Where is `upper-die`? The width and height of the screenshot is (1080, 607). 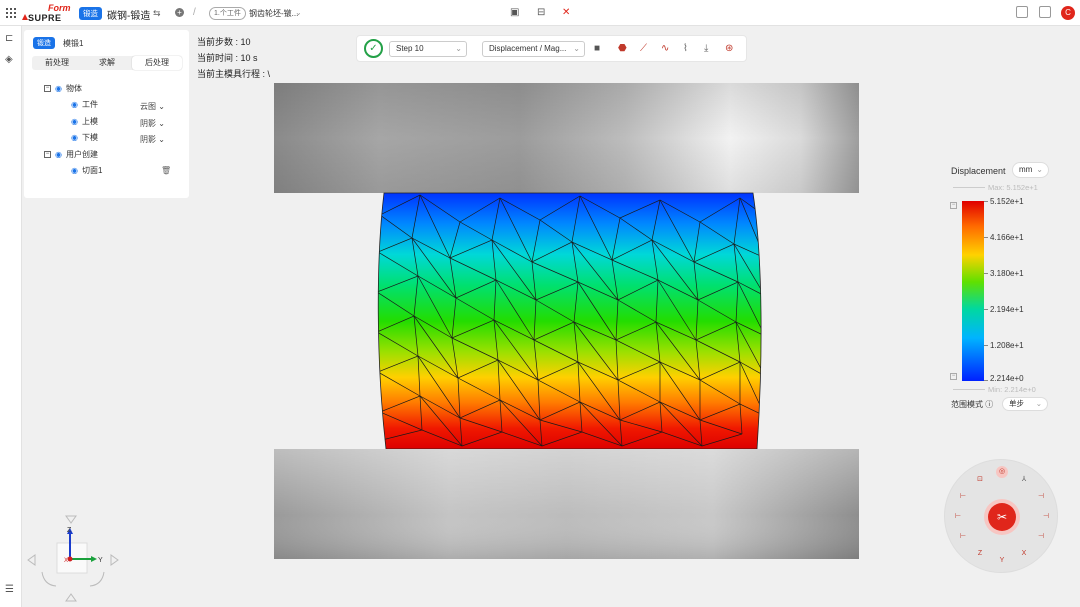
upper-die is located at coordinates (566, 138).